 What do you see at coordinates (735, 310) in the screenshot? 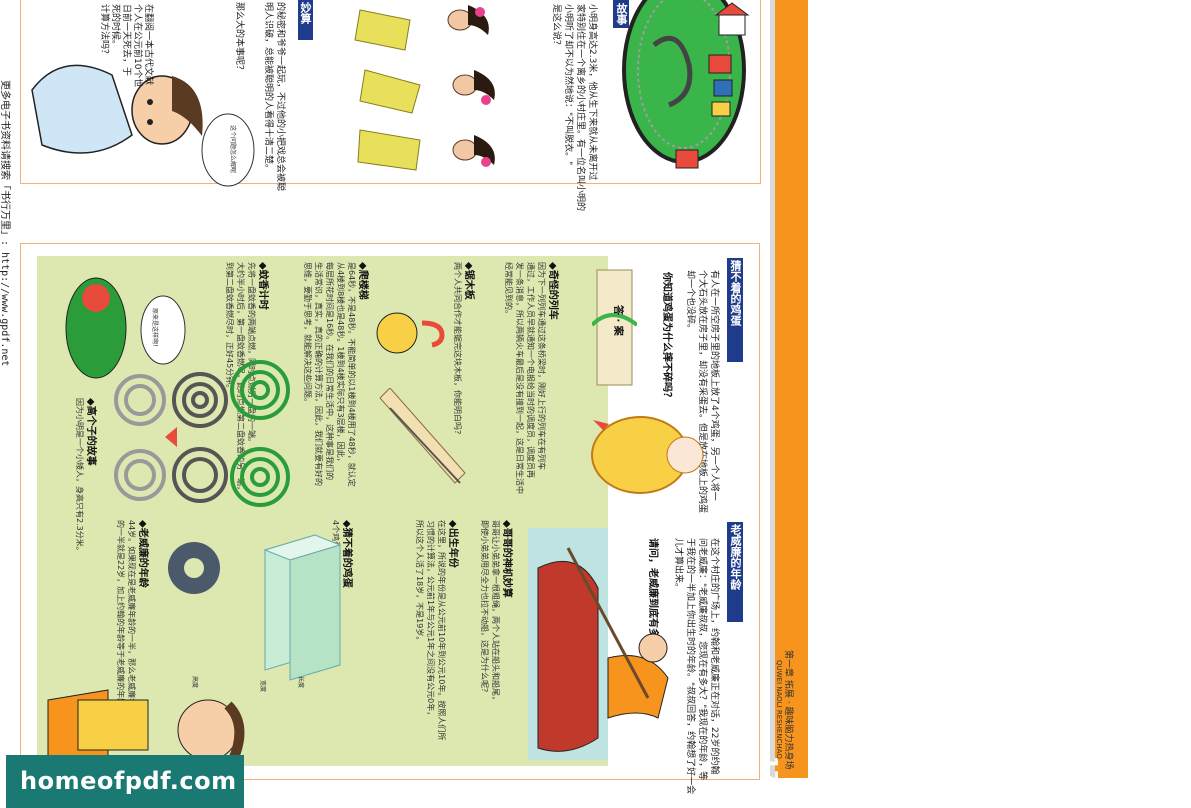
I see `egg-puzzle-tag: 猜不着的鸡蛋` at bounding box center [735, 310].